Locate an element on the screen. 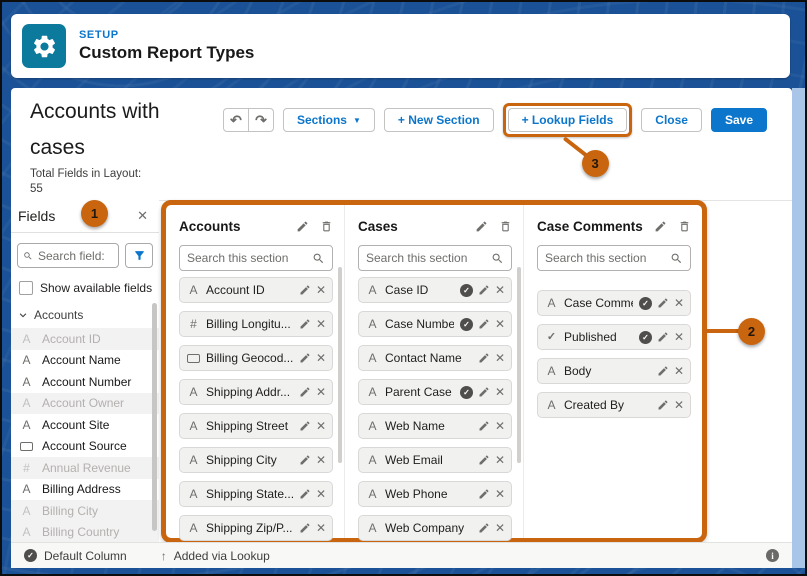 This screenshot has height=576, width=807. field-chip: A Shipping Zip/P... ✕ is located at coordinates (256, 528).